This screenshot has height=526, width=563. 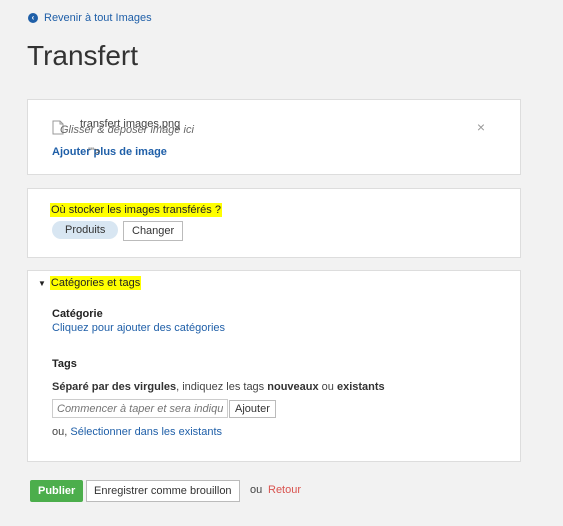 I want to click on arrow-left-circle-icon: ‹, so click(x=33, y=18).